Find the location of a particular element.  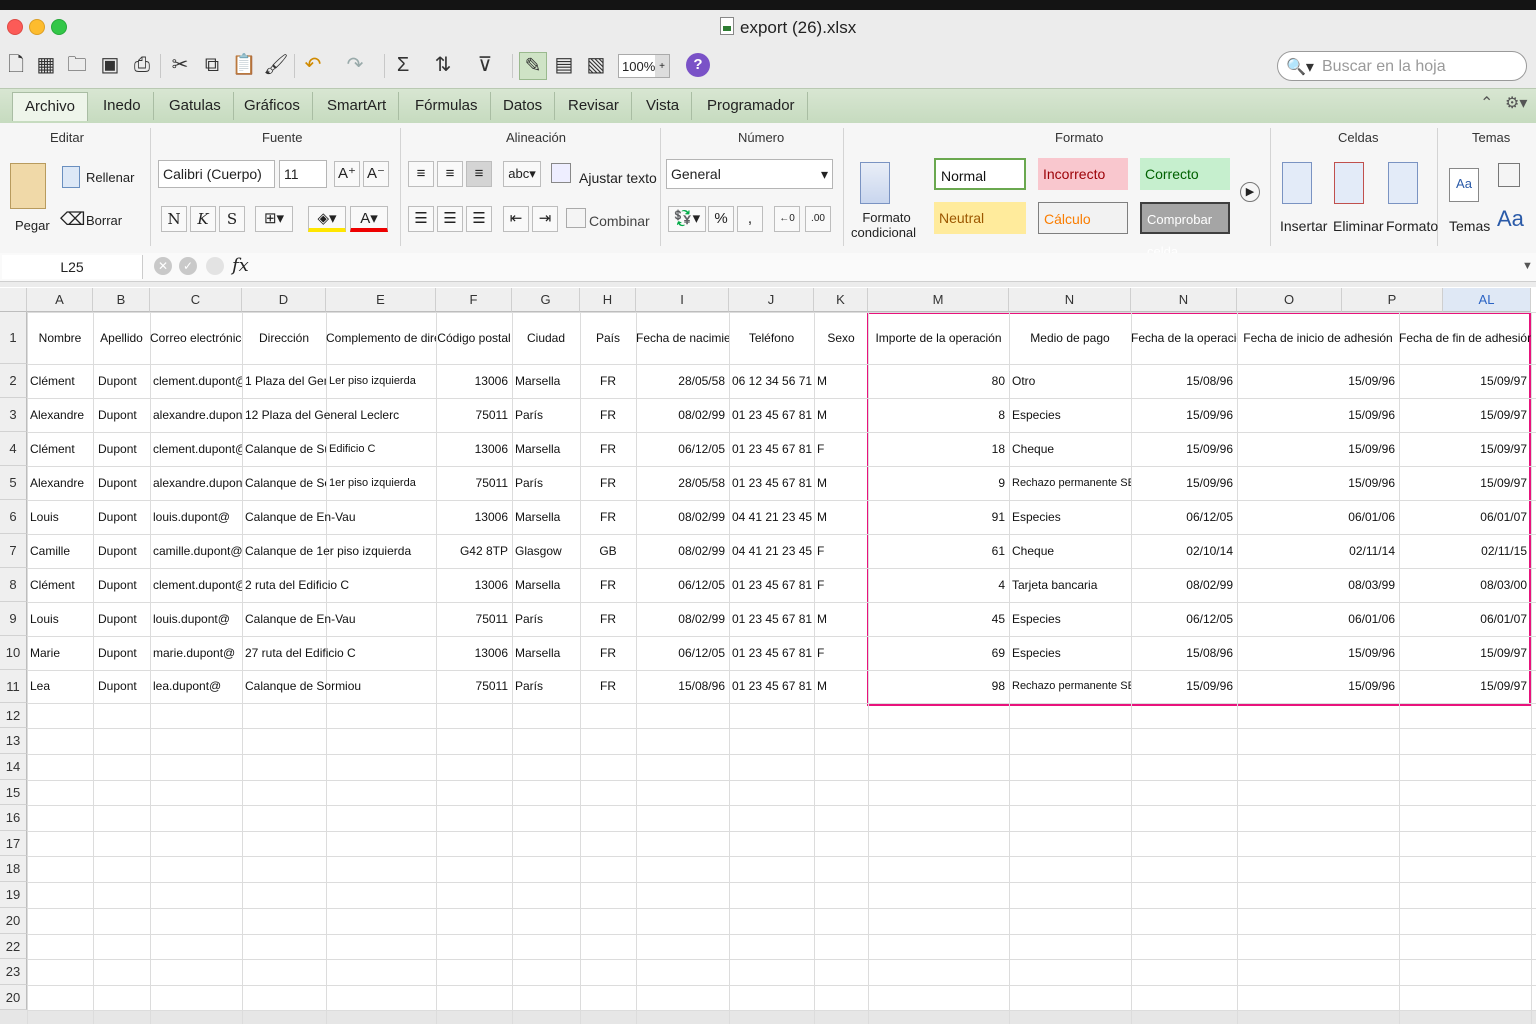

copy-icon: ⧉ is located at coordinates (212, 65).